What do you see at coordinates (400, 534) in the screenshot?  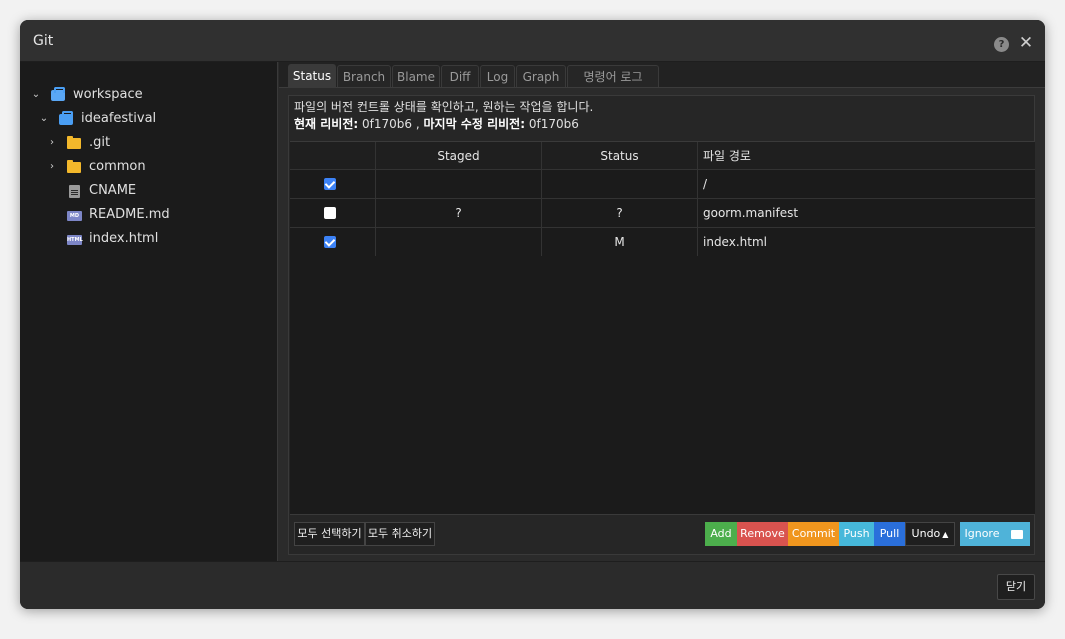 I see `deselect-all-button: 모두 취소하기` at bounding box center [400, 534].